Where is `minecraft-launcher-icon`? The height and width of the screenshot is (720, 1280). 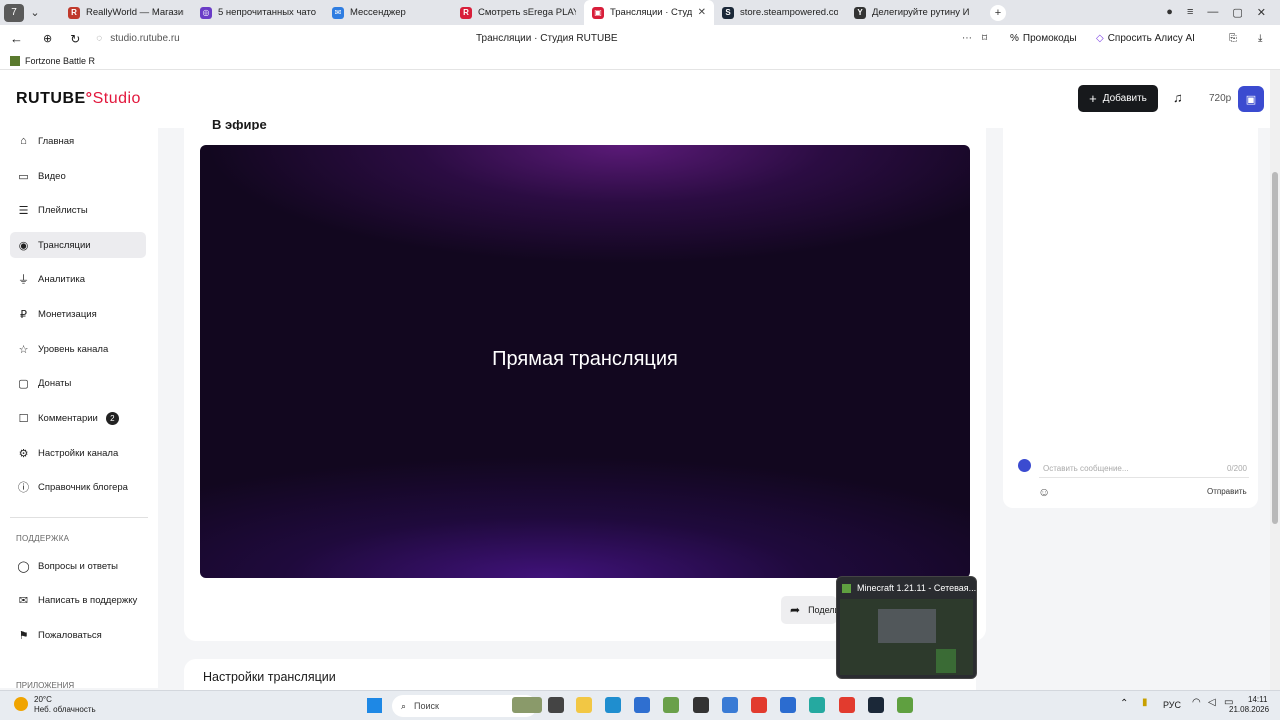 minecraft-launcher-icon is located at coordinates (905, 705).